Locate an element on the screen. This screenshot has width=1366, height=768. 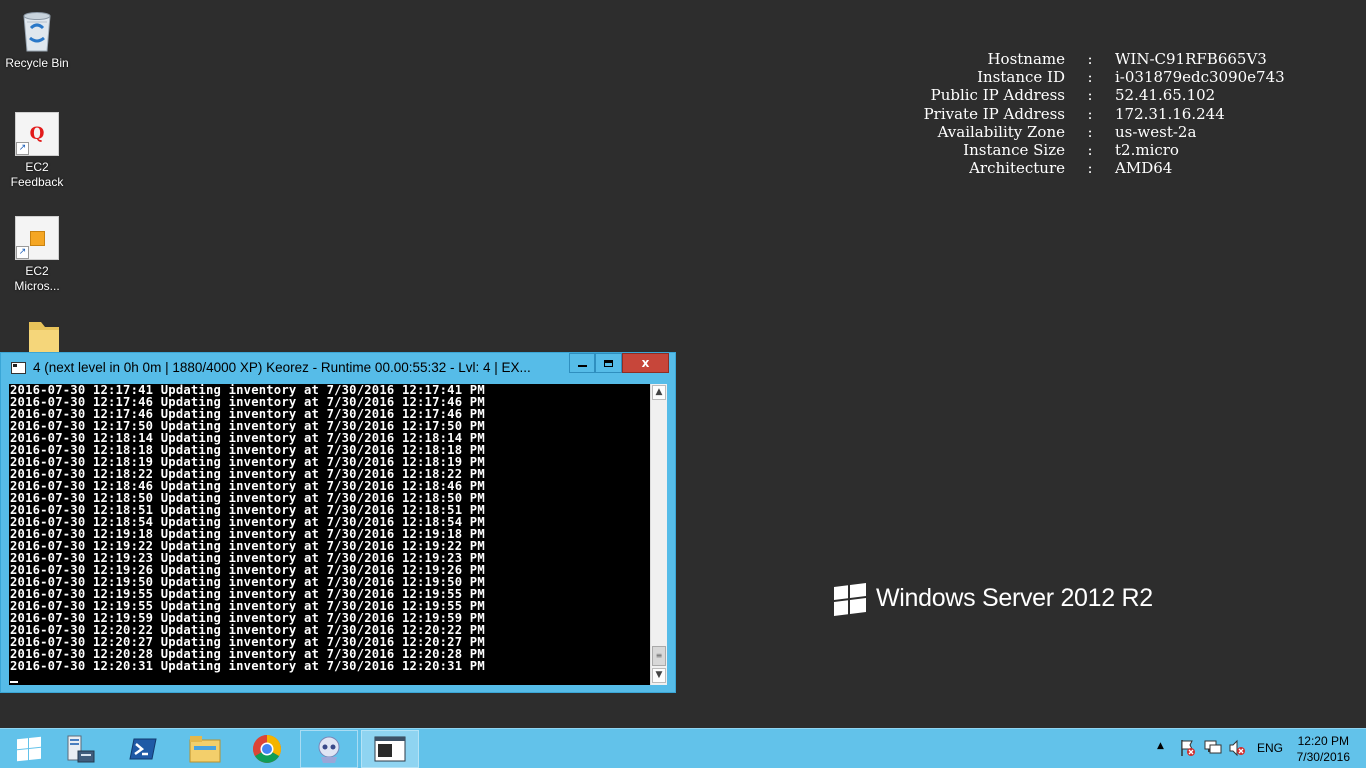
file-explorer-icon is located at coordinates (205, 749).